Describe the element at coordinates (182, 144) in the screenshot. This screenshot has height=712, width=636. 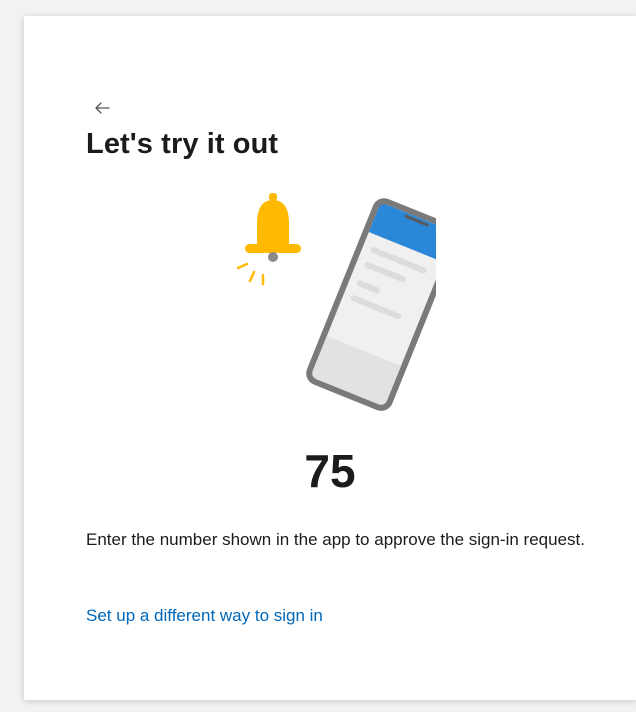
I see `page-title: Let's try it out` at that location.